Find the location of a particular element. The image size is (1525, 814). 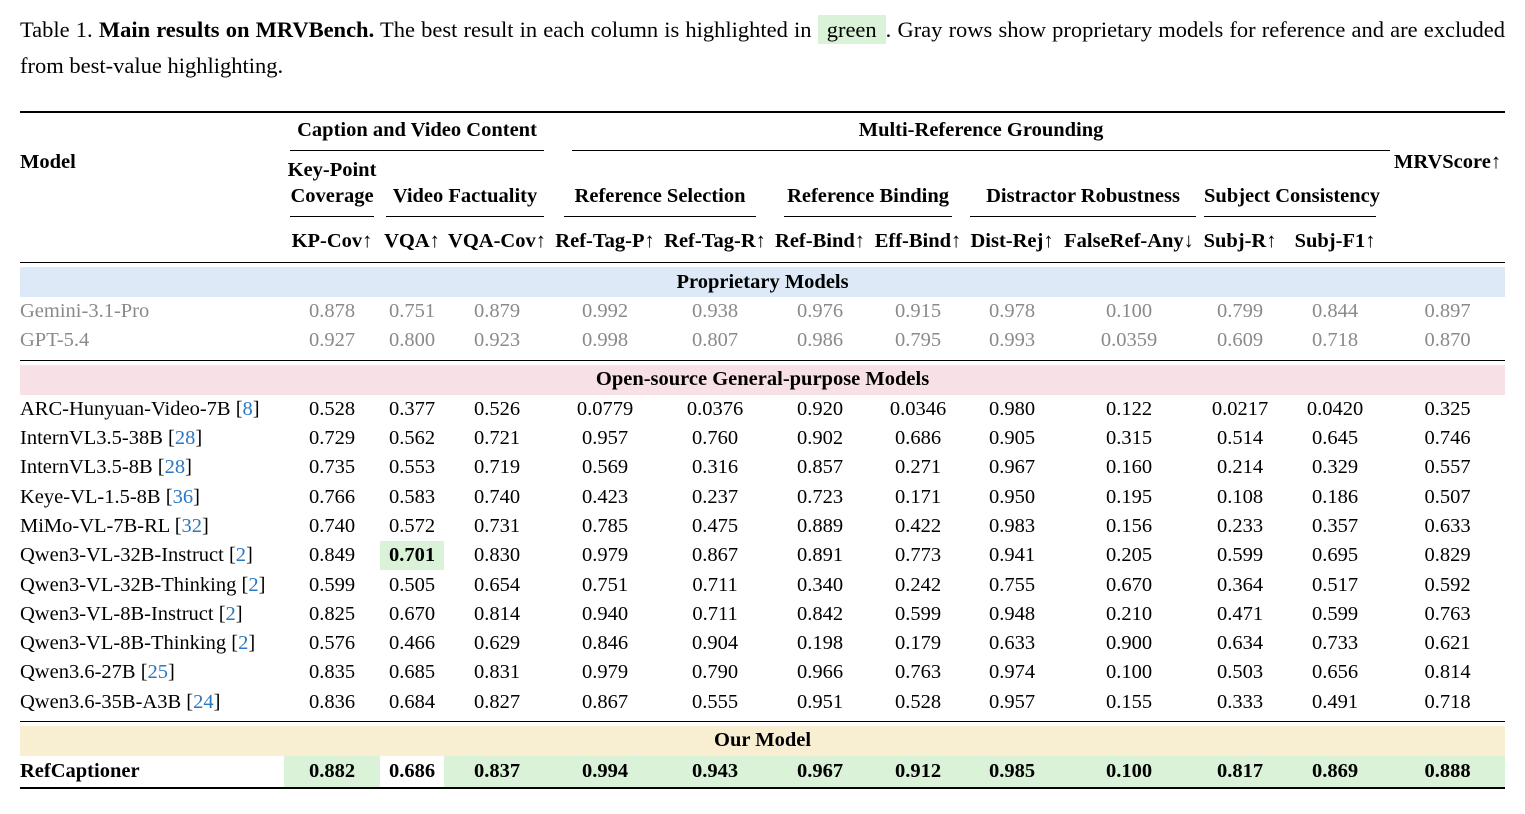

value-cell: 0.763 is located at coordinates (918, 672).